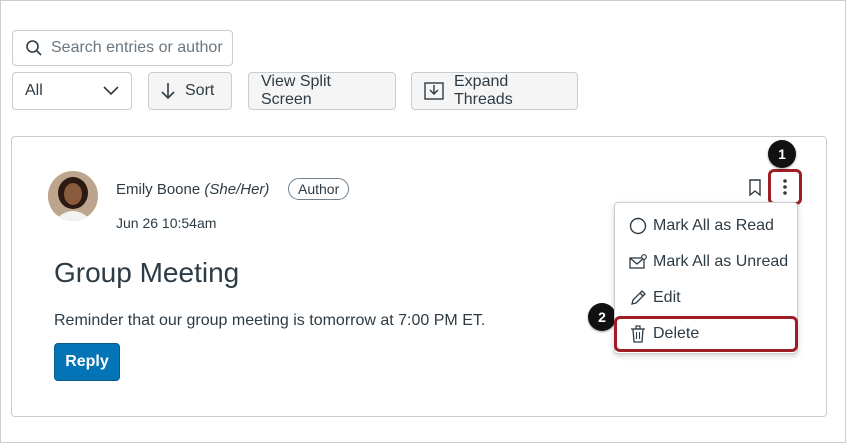 This screenshot has width=846, height=443. I want to click on reply-button-label: Reply, so click(87, 361).